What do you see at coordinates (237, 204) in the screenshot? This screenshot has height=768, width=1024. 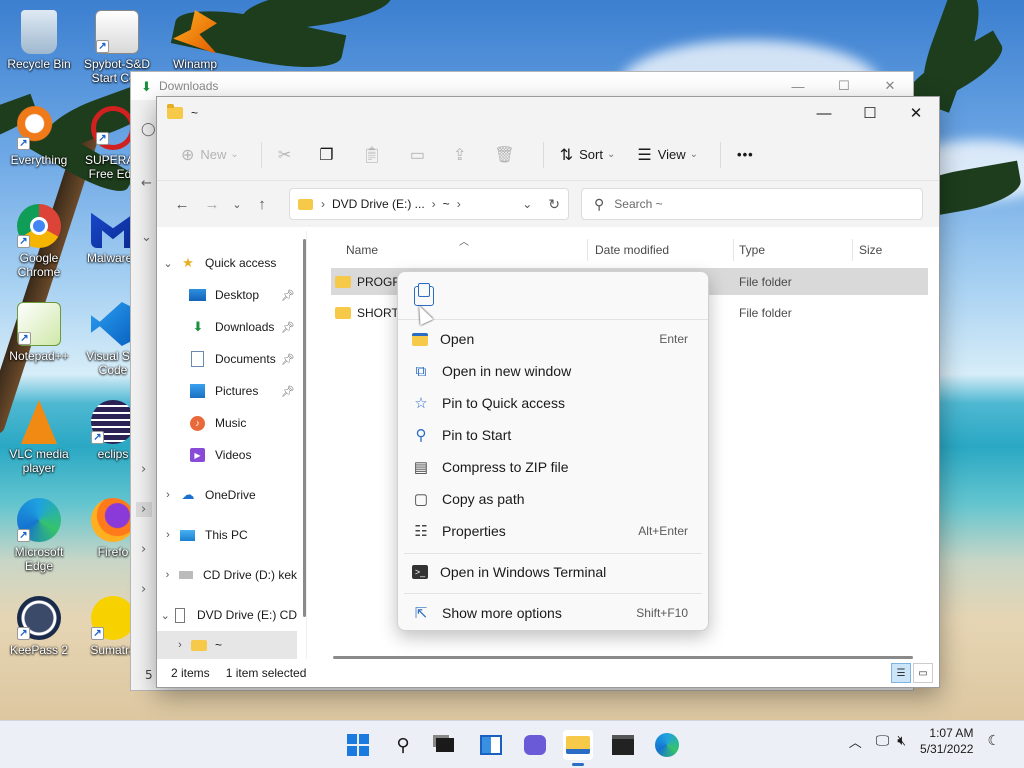 I see `recent-locations-button: ⌄` at bounding box center [237, 204].